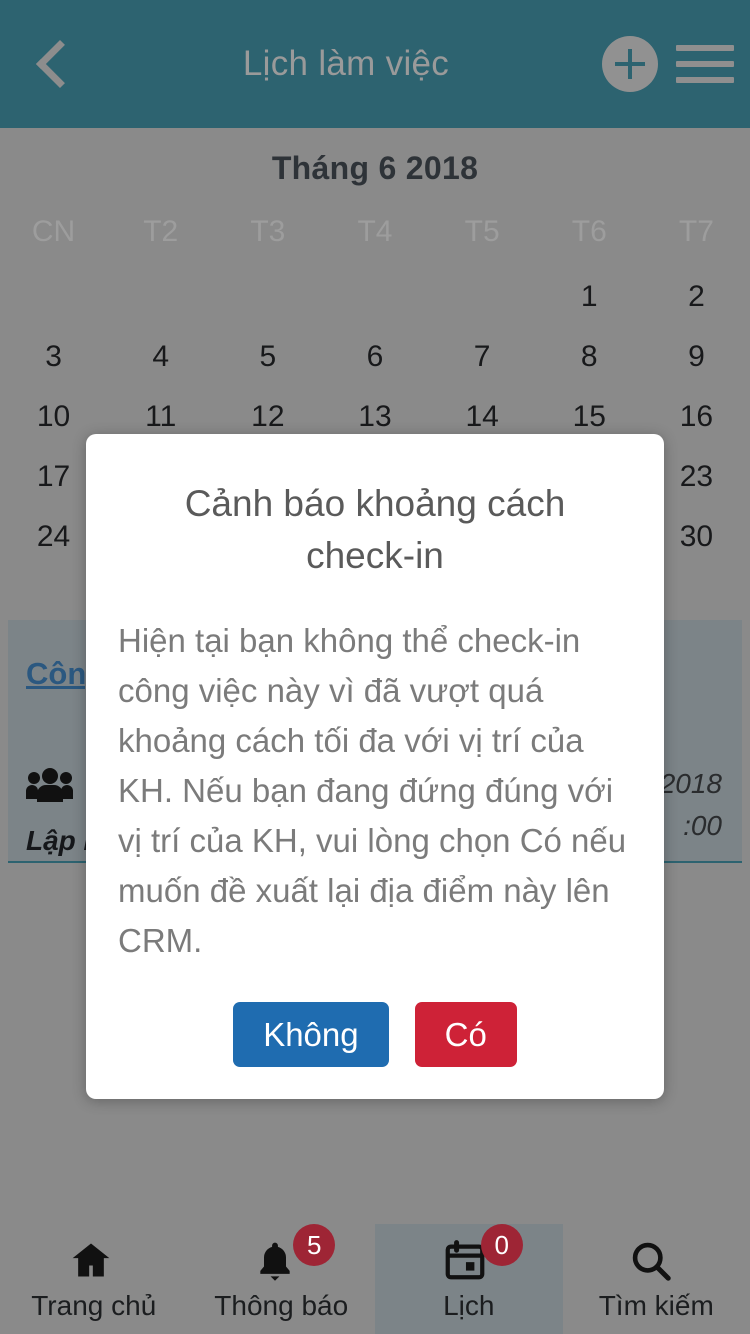 The image size is (750, 1334). Describe the element at coordinates (53, 357) in the screenshot. I see `calendar-day-cell: 3` at that location.